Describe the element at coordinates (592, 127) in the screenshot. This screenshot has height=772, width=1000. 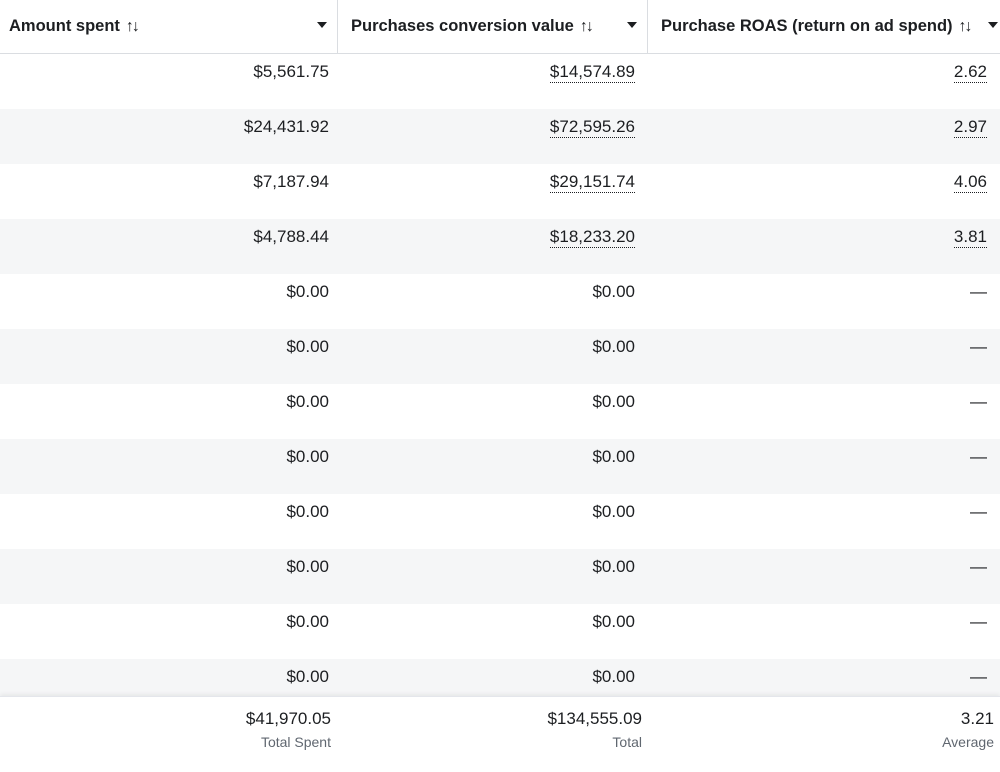
I see `purchases-value-cell: $72,595.26` at that location.